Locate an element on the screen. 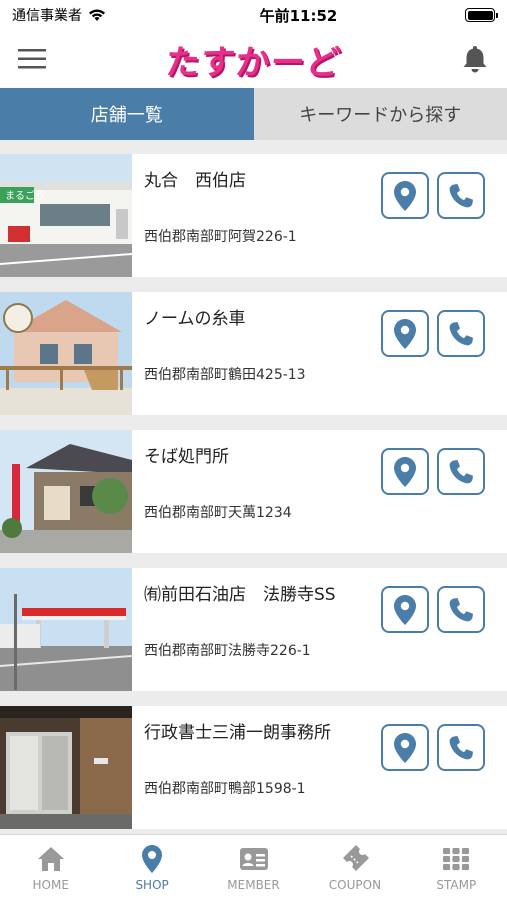  nav-label: SHOP is located at coordinates (152, 884).